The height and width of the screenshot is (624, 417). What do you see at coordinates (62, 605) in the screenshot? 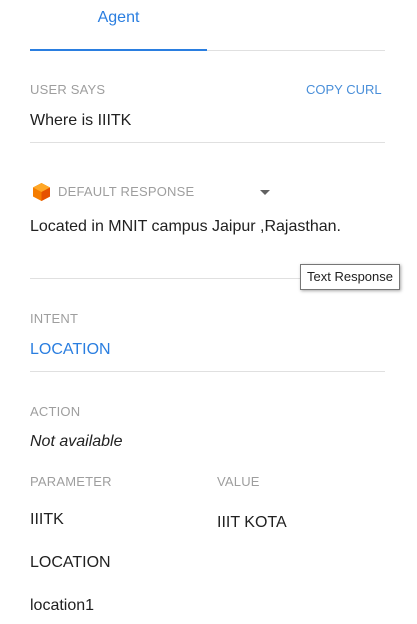
I see `parameter-name: location1` at bounding box center [62, 605].